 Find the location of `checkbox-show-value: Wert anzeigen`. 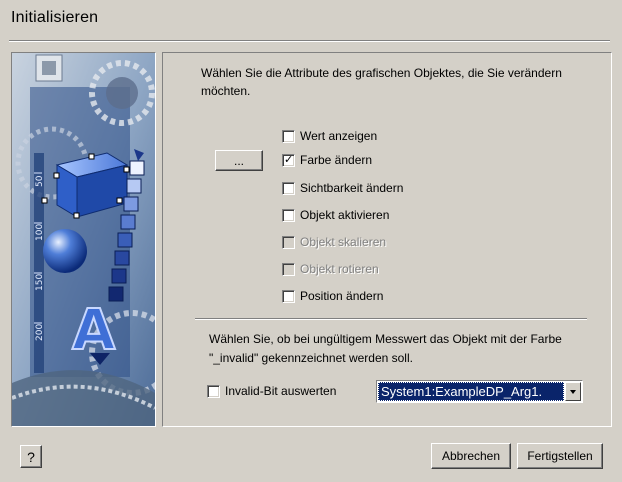

checkbox-show-value: Wert anzeigen is located at coordinates (329, 136).